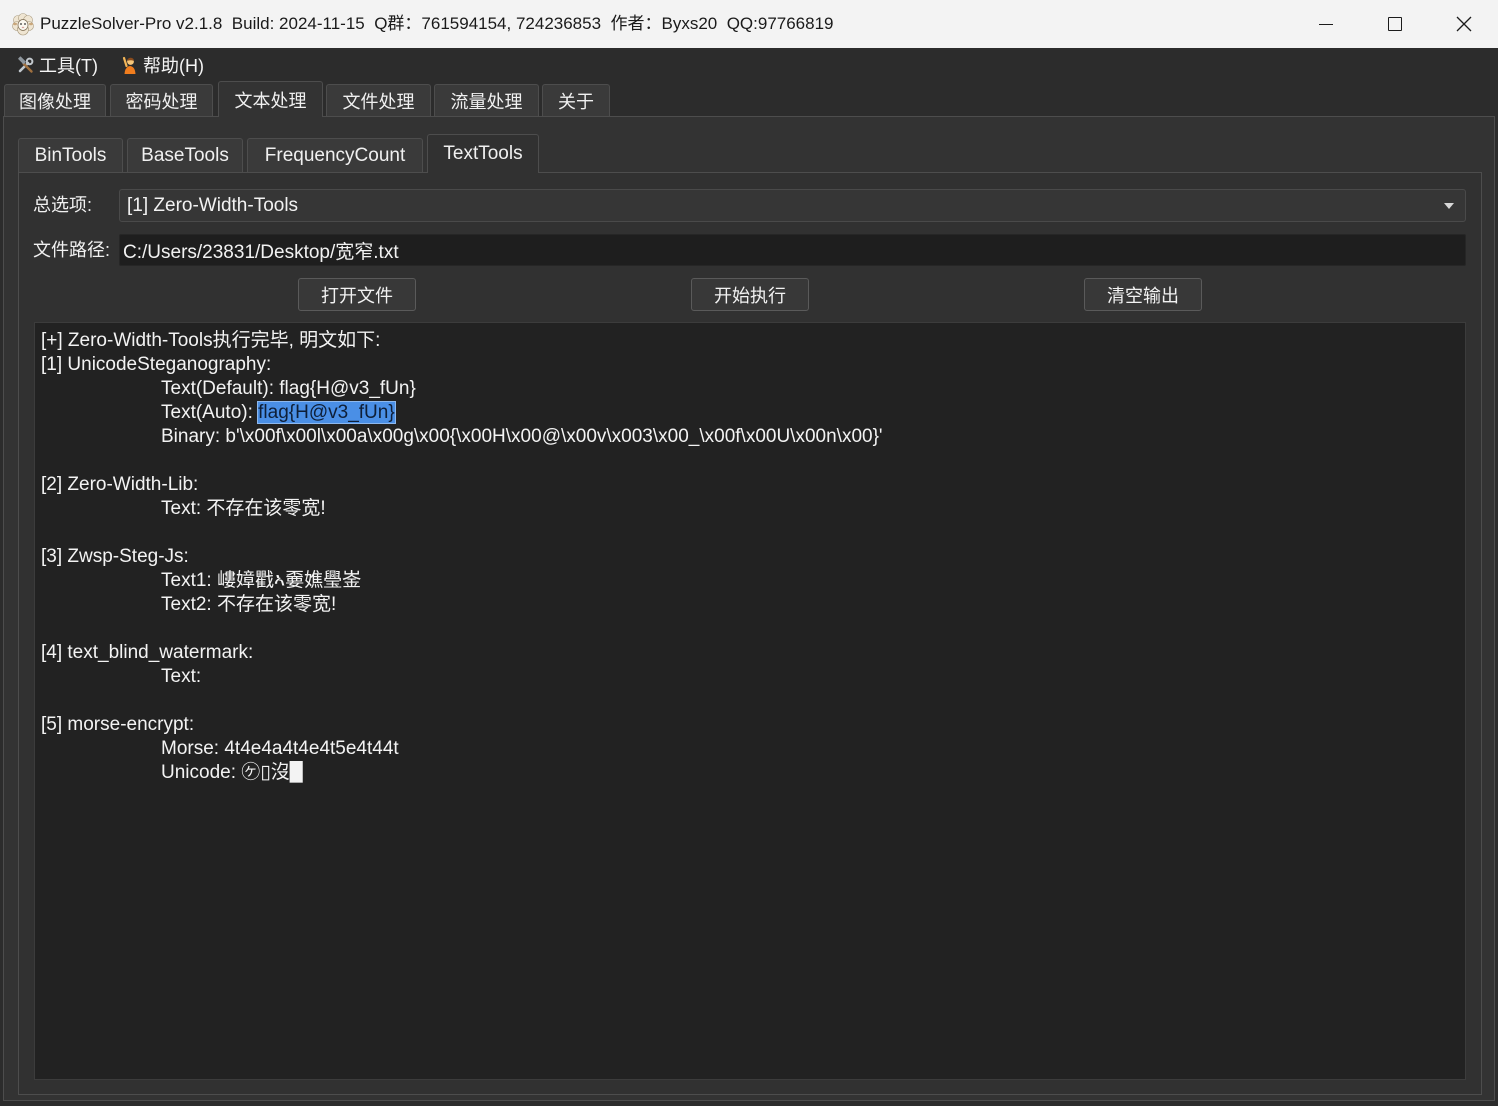 The width and height of the screenshot is (1498, 1106). I want to click on close-icon, so click(1463, 24).